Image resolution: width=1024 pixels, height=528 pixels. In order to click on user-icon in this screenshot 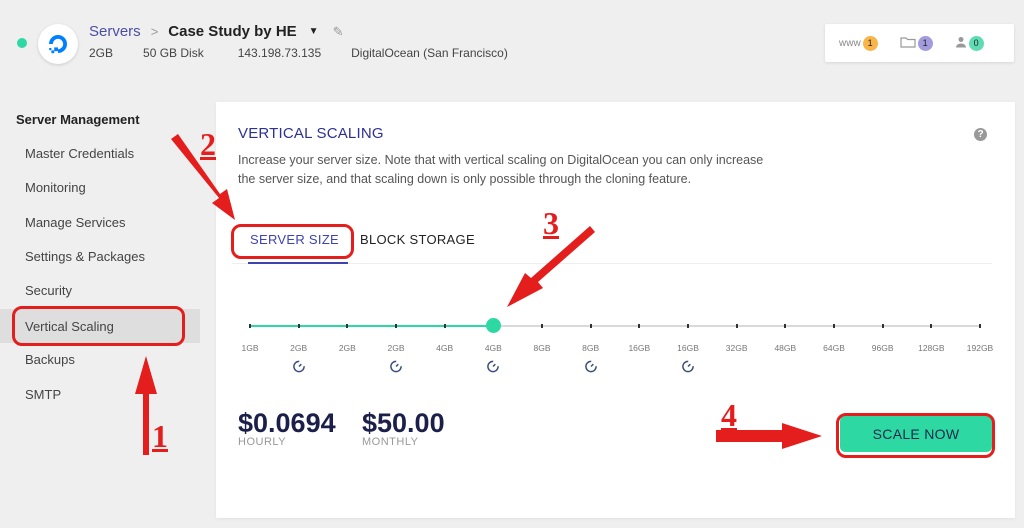, I will do `click(961, 43)`.